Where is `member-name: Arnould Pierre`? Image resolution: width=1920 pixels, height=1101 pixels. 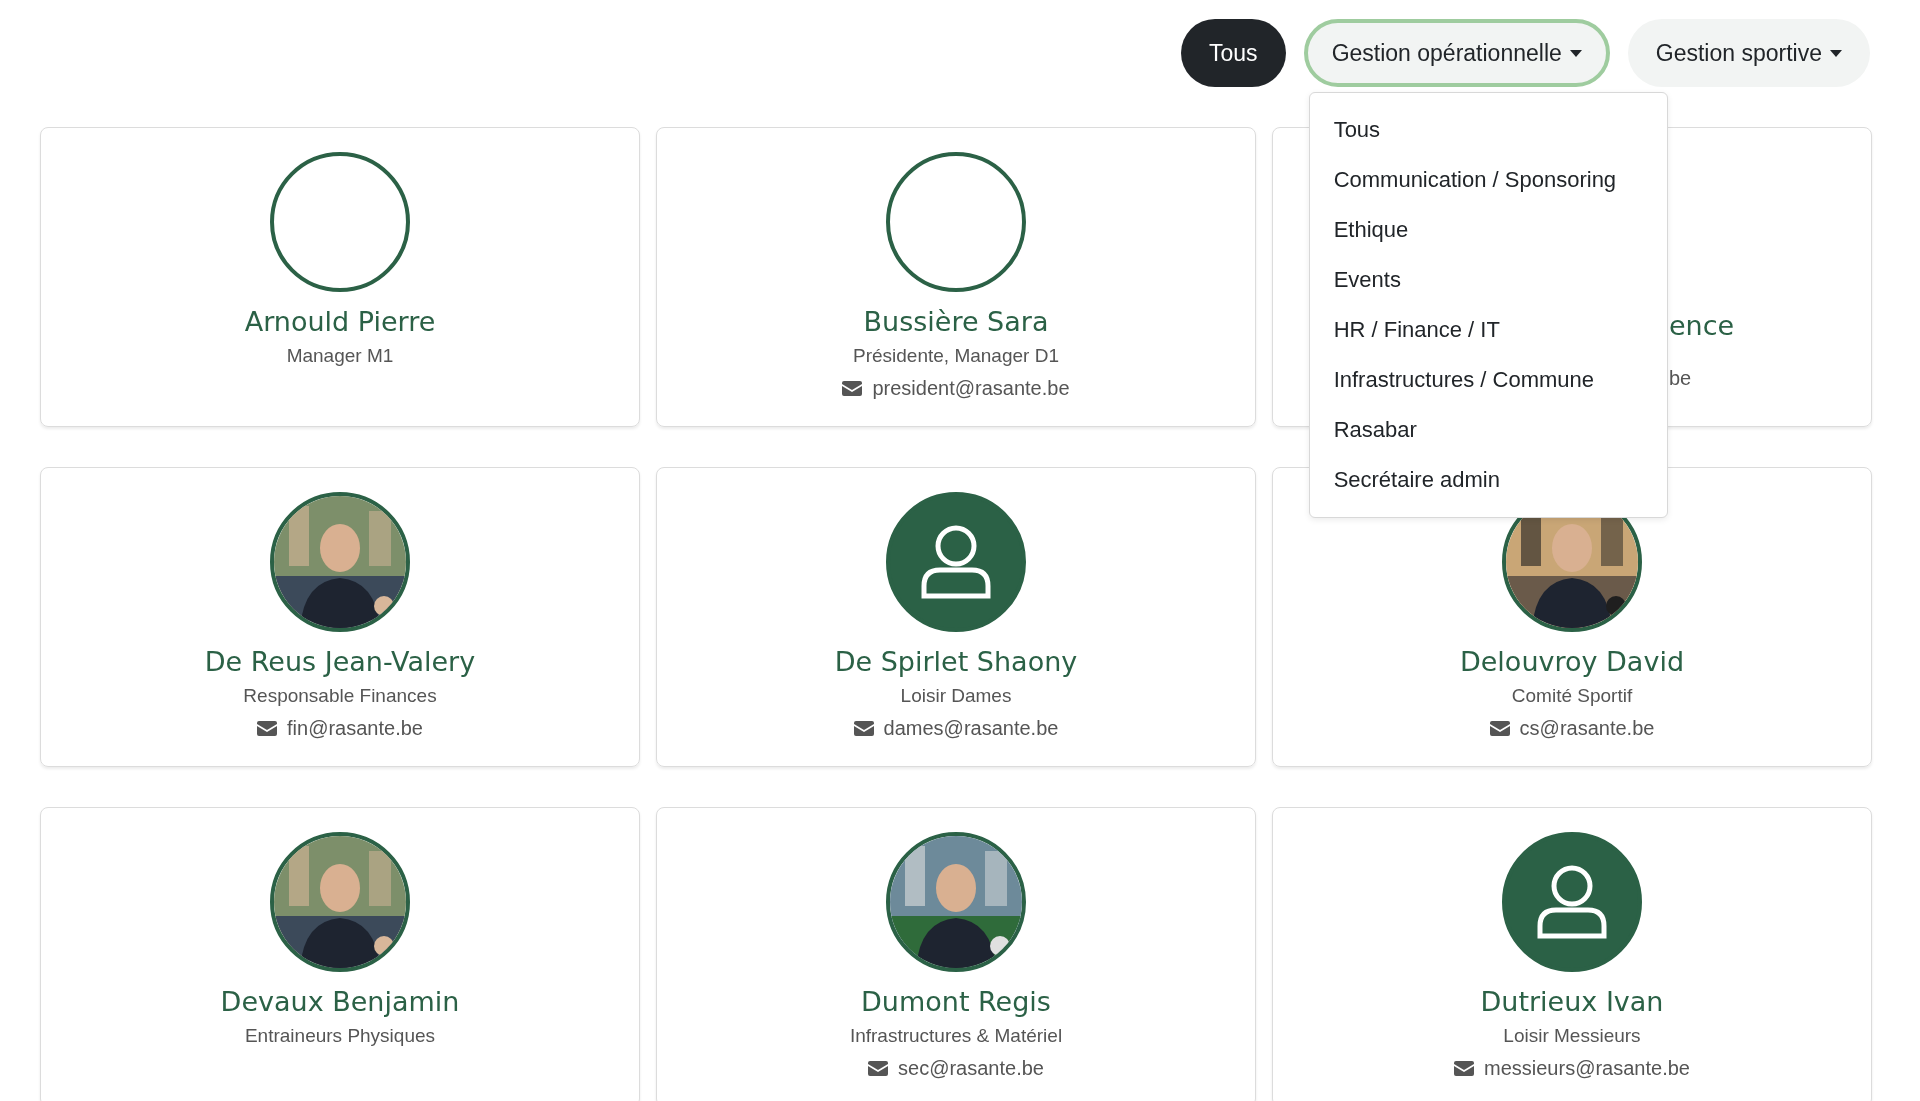
member-name: Arnould Pierre is located at coordinates (340, 321).